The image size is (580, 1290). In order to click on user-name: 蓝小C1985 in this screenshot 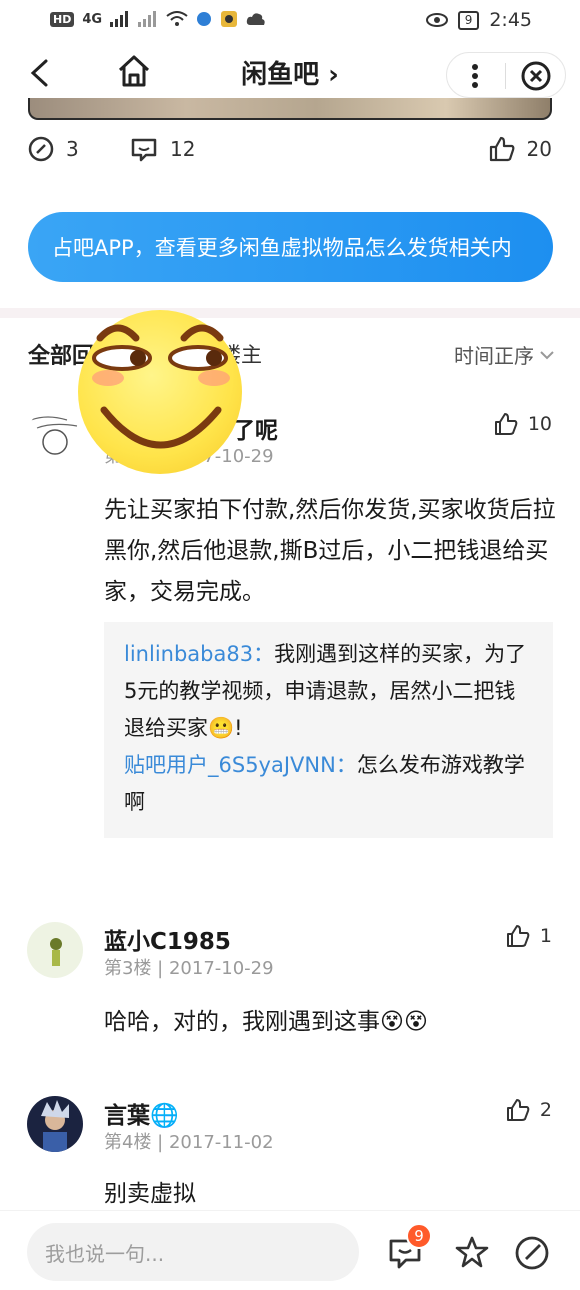, I will do `click(167, 939)`.